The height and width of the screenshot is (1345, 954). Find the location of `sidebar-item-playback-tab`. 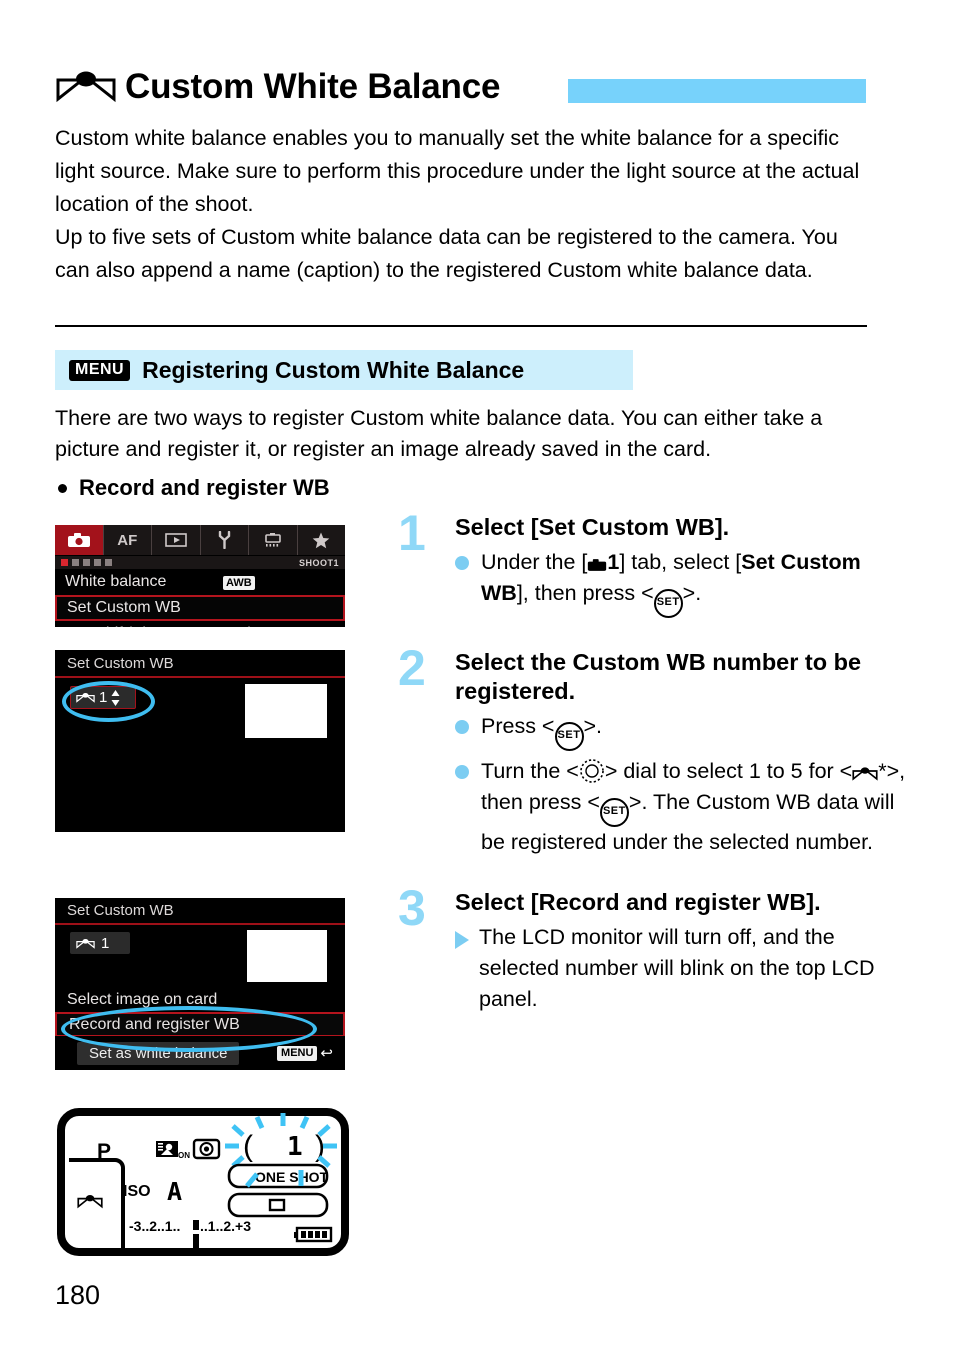

sidebar-item-playback-tab is located at coordinates (176, 540).